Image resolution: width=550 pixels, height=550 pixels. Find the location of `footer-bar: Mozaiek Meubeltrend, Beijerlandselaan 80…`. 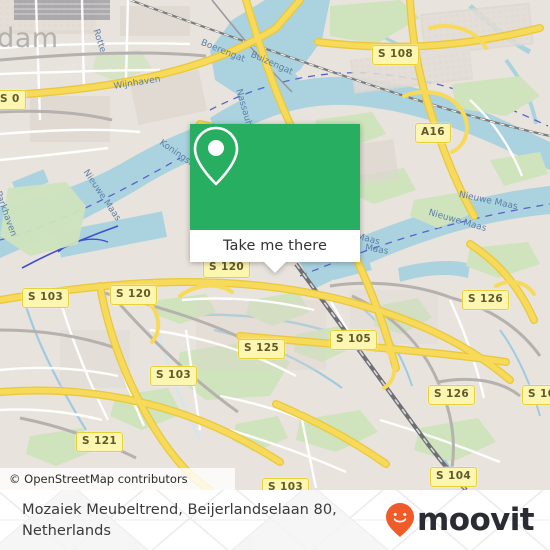

footer-bar: Mozaiek Meubeltrend, Beijerlandselaan 80… is located at coordinates (275, 520).